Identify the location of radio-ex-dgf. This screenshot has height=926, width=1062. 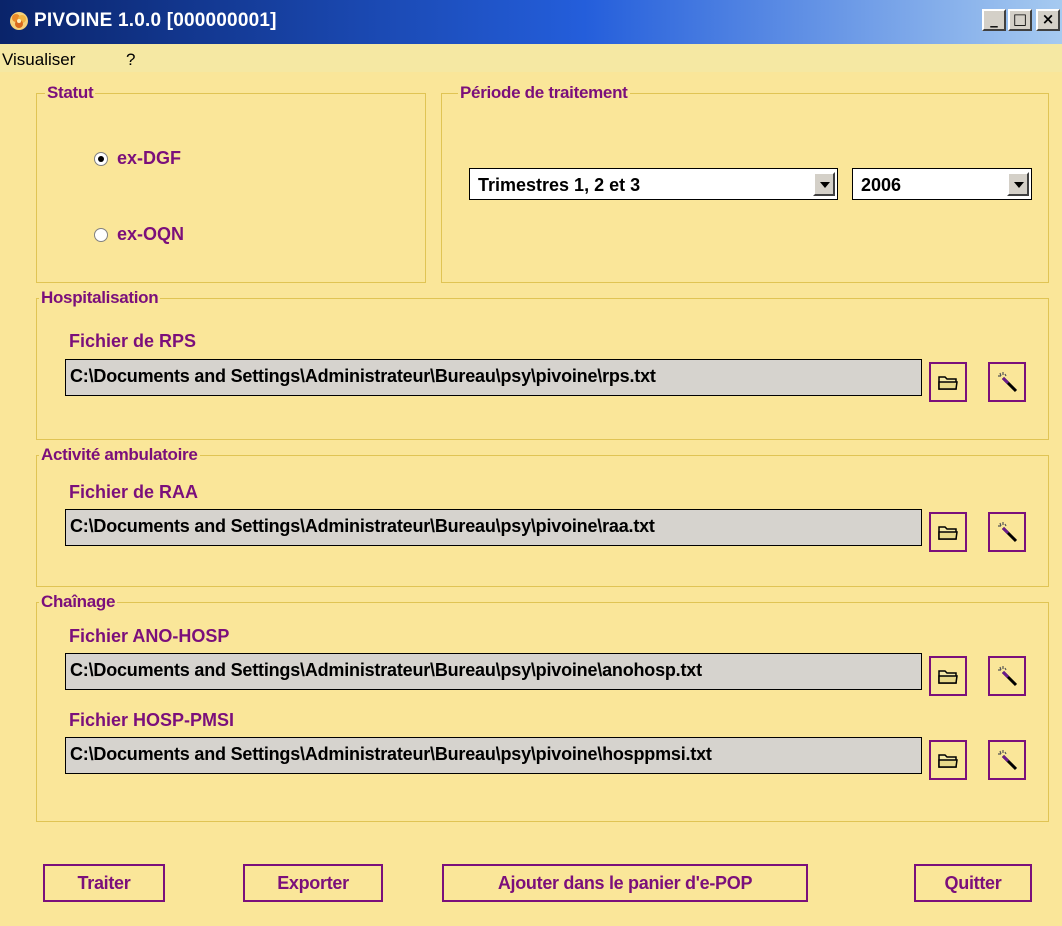
(101, 159).